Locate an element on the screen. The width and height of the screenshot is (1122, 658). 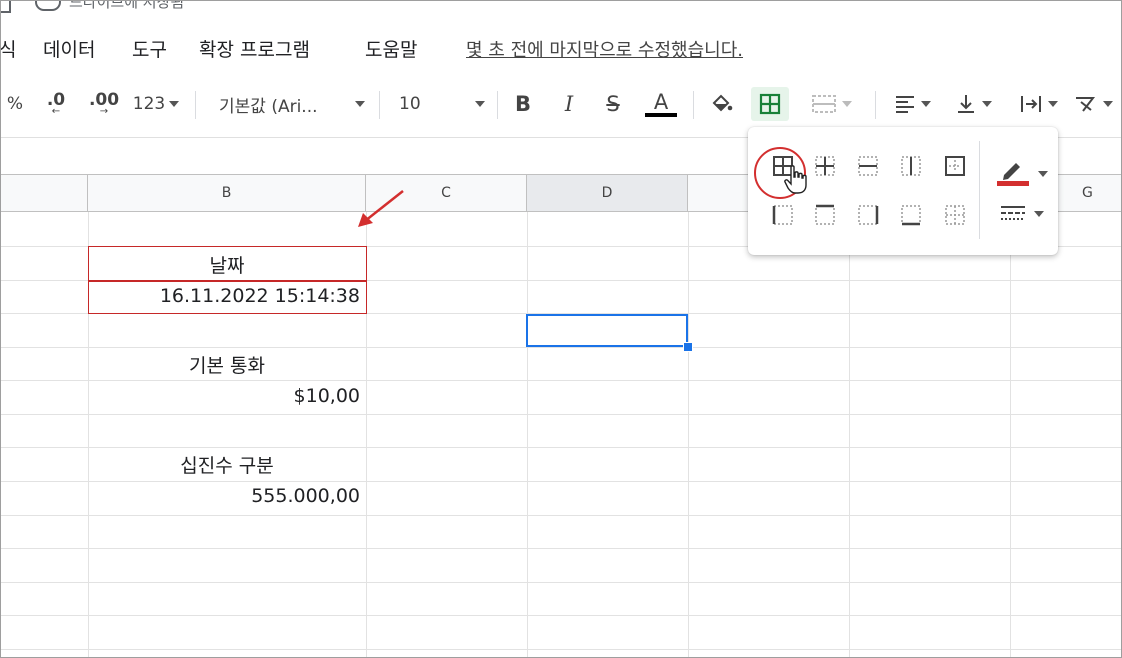
more-formats-button: 123 is located at coordinates (156, 104).